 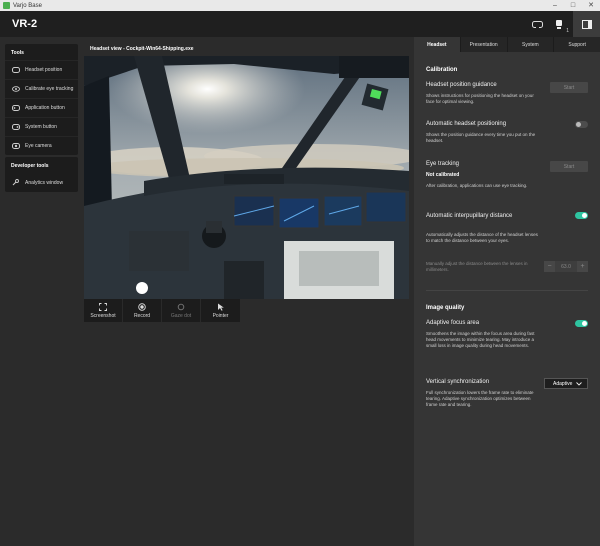 What do you see at coordinates (15, 70) in the screenshot?
I see `headset-position-icon` at bounding box center [15, 70].